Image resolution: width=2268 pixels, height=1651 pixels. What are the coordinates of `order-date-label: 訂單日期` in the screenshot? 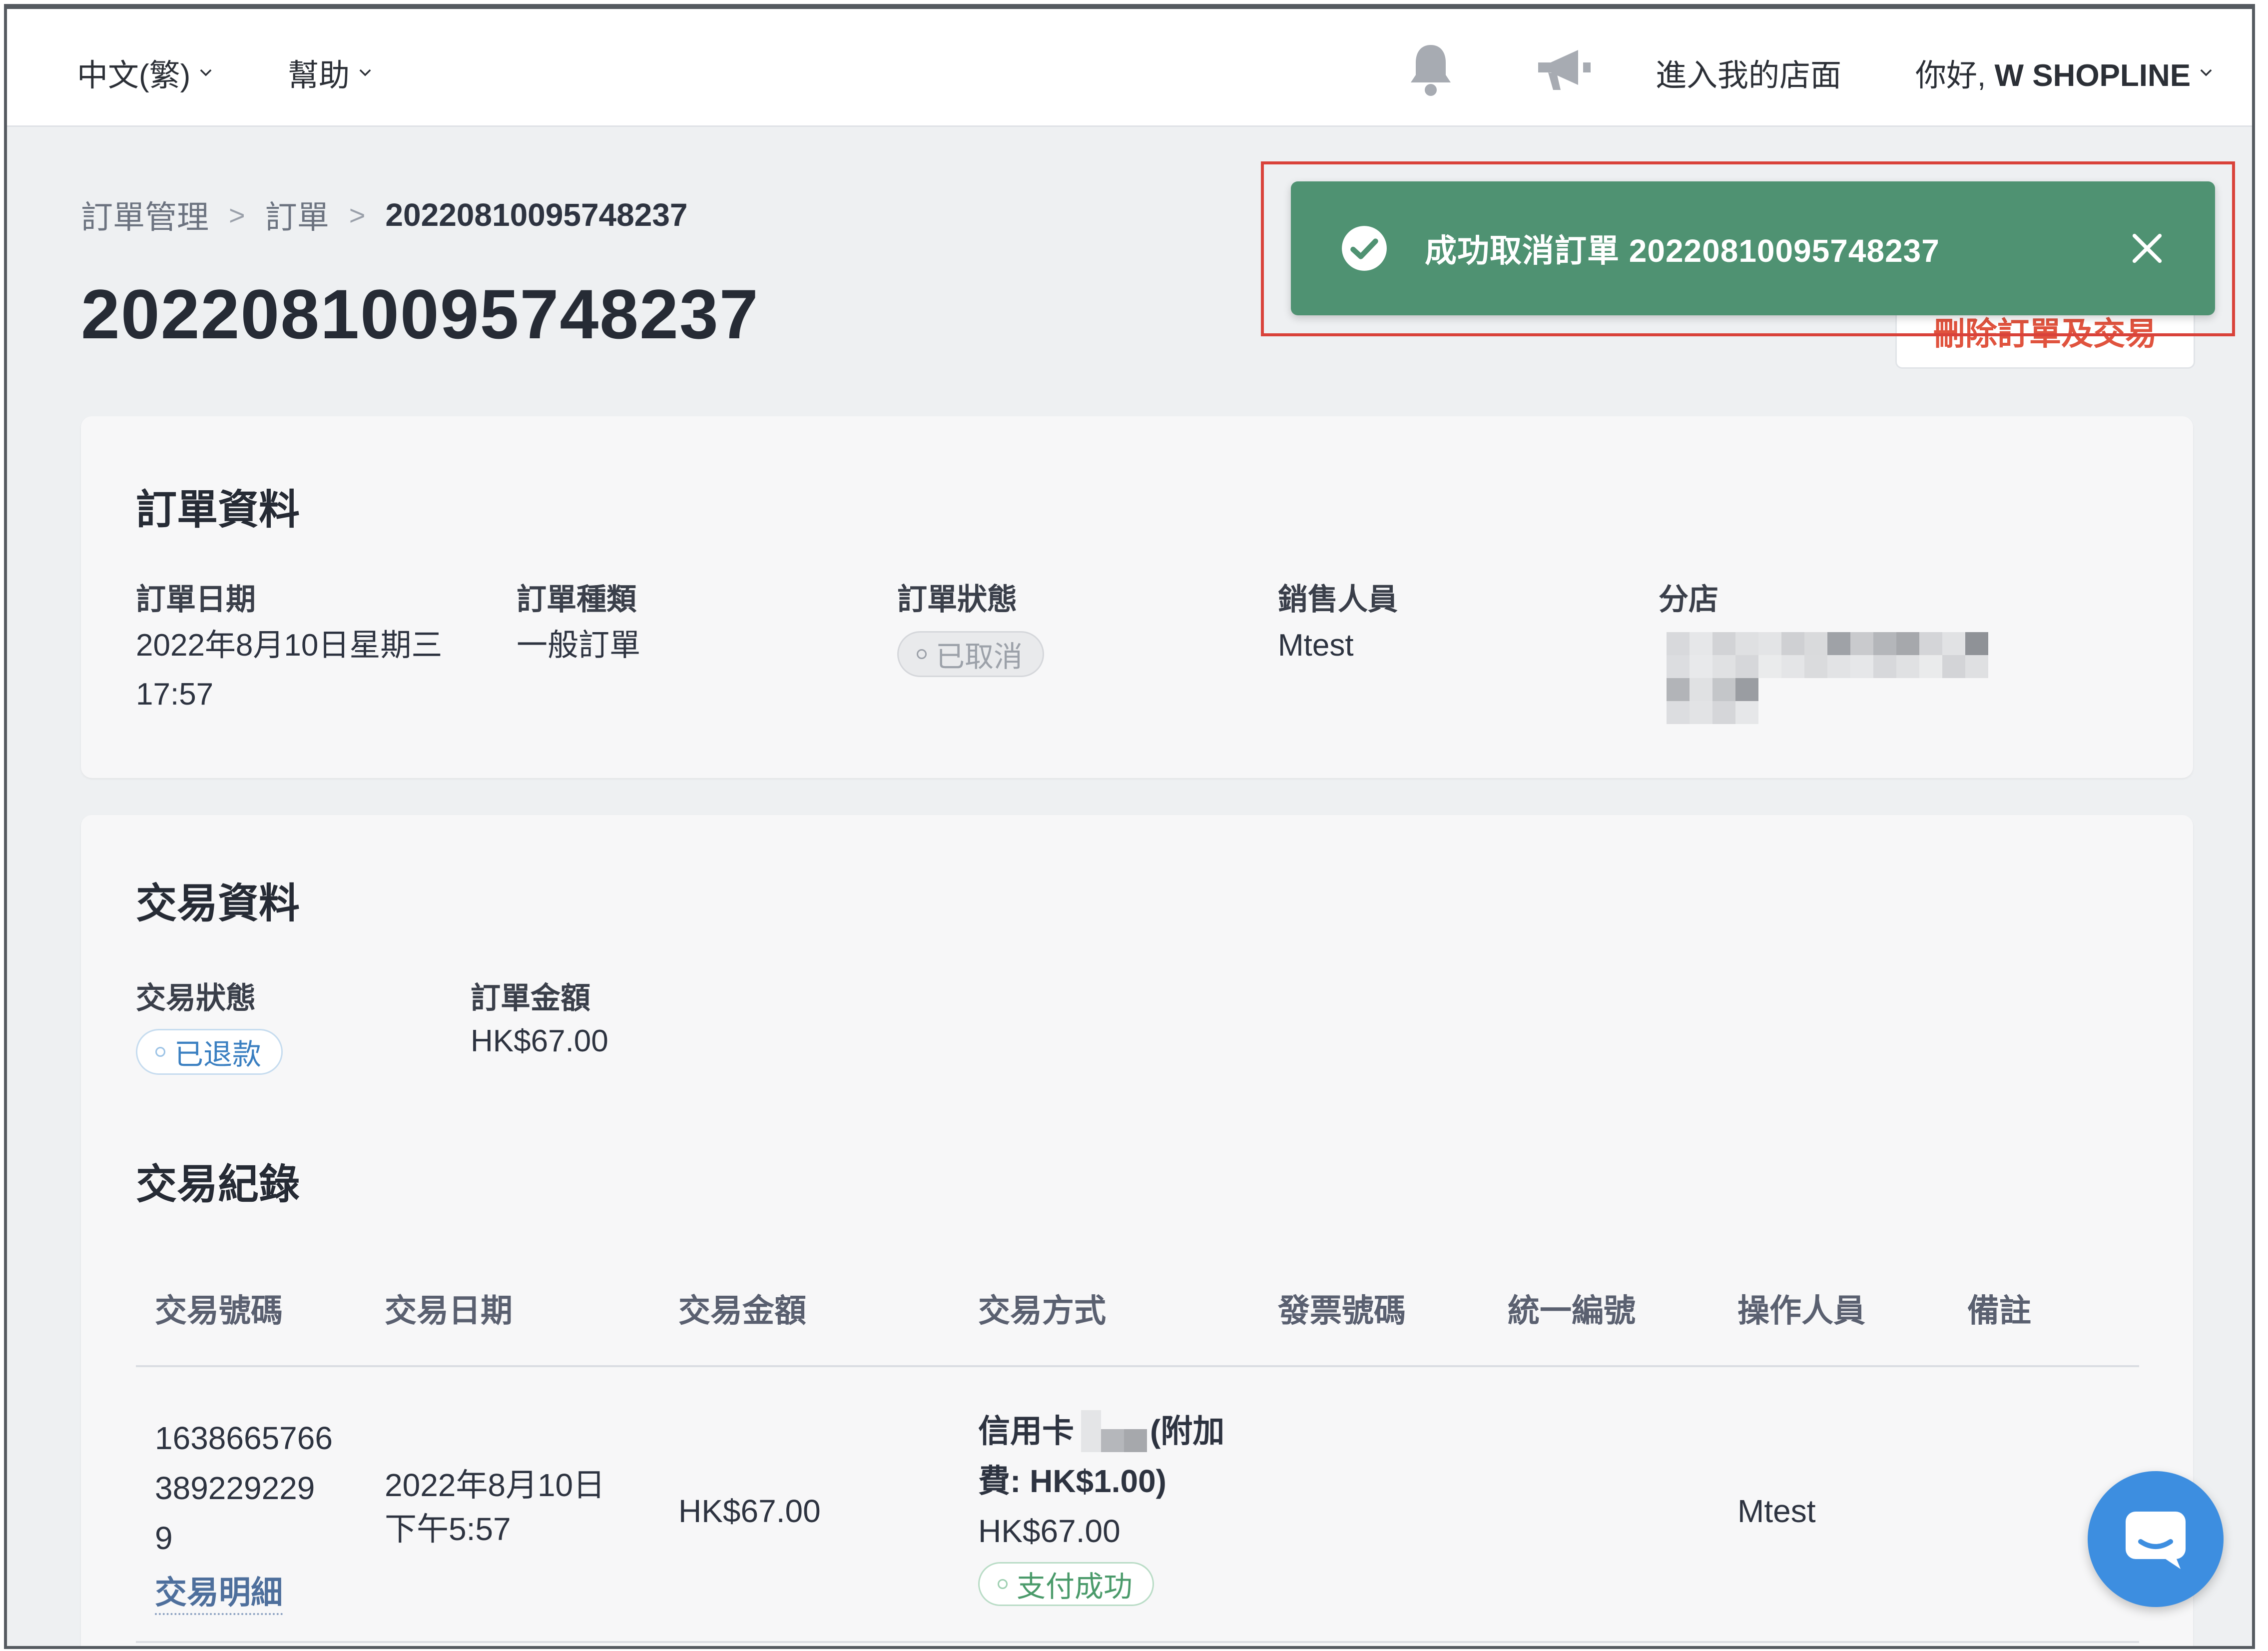 It's located at (196, 599).